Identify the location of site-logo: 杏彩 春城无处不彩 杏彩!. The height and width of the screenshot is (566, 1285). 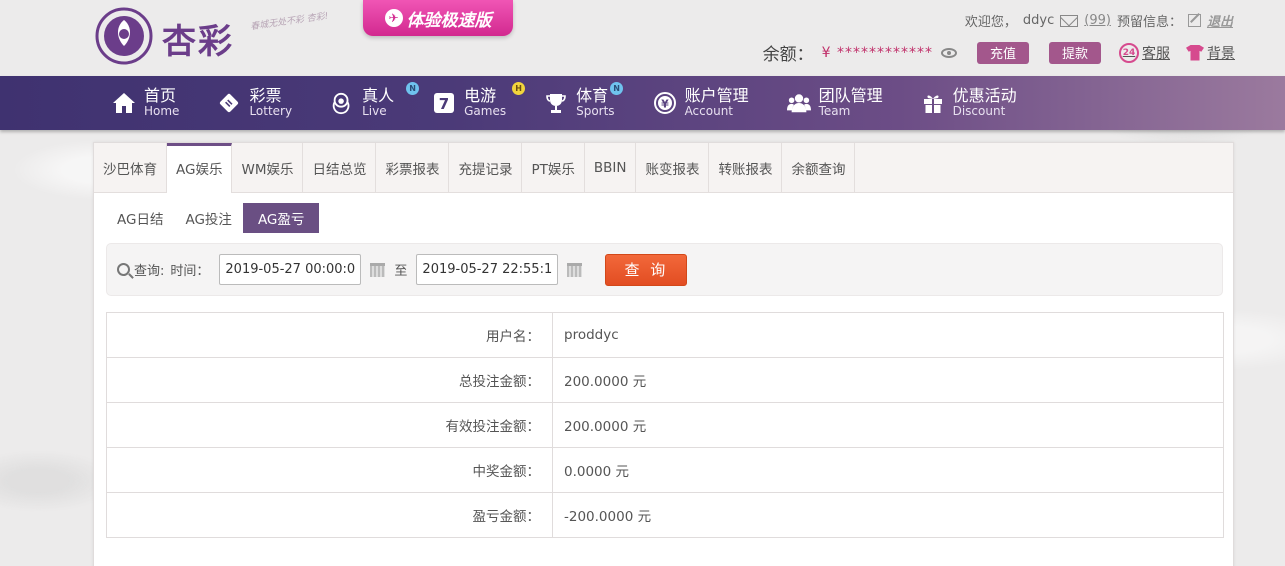
(214, 37).